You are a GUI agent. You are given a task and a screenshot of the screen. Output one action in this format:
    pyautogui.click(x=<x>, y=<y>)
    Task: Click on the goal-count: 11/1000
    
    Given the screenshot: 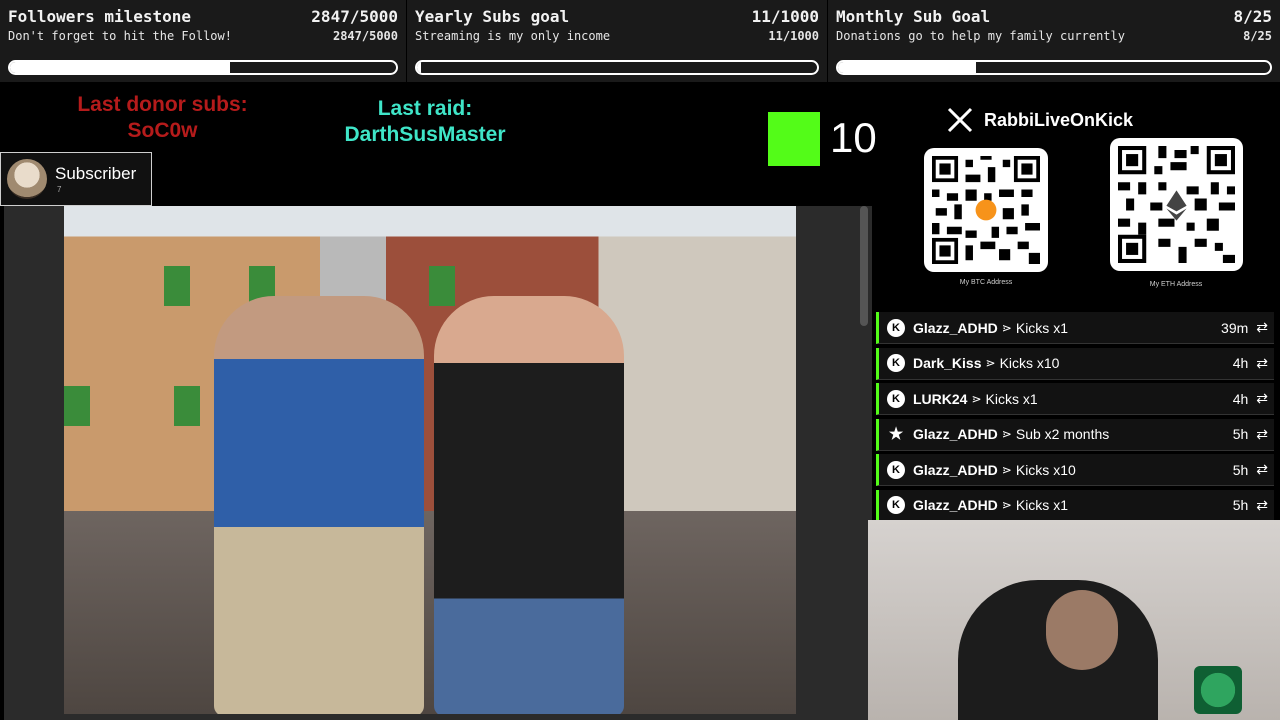 What is the action you would take?
    pyautogui.click(x=785, y=16)
    